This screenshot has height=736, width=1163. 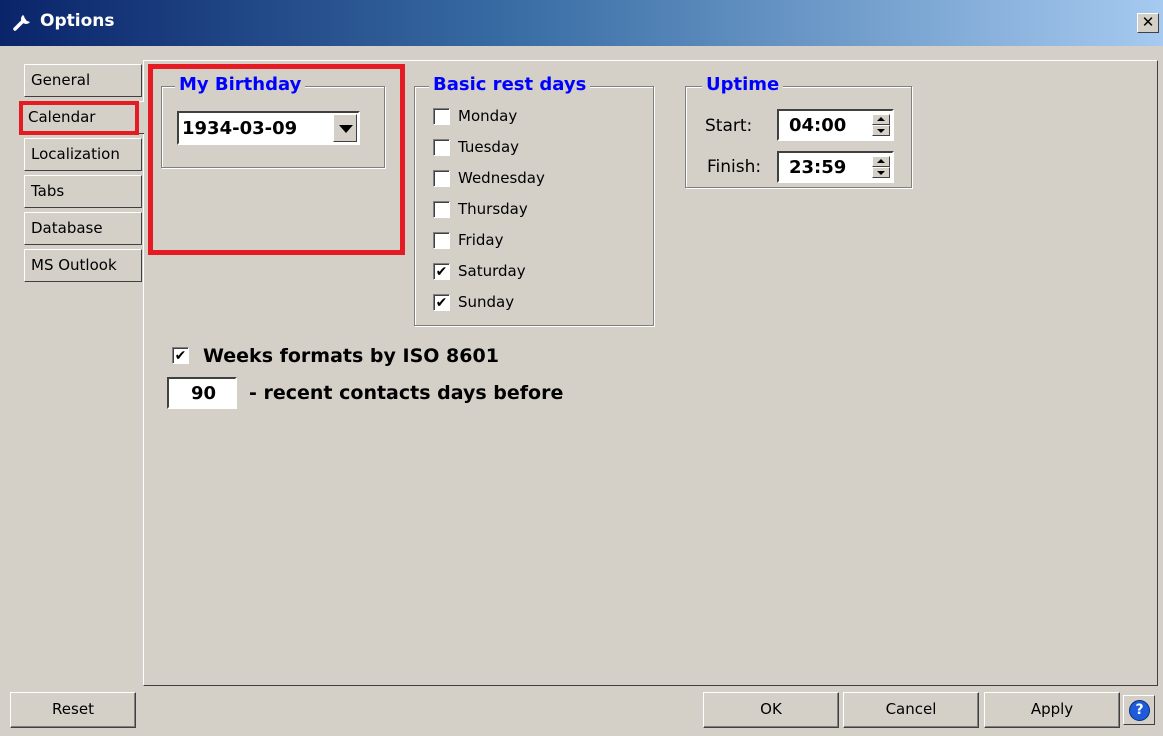 I want to click on tab-tabs: Tabs, so click(x=83, y=191).